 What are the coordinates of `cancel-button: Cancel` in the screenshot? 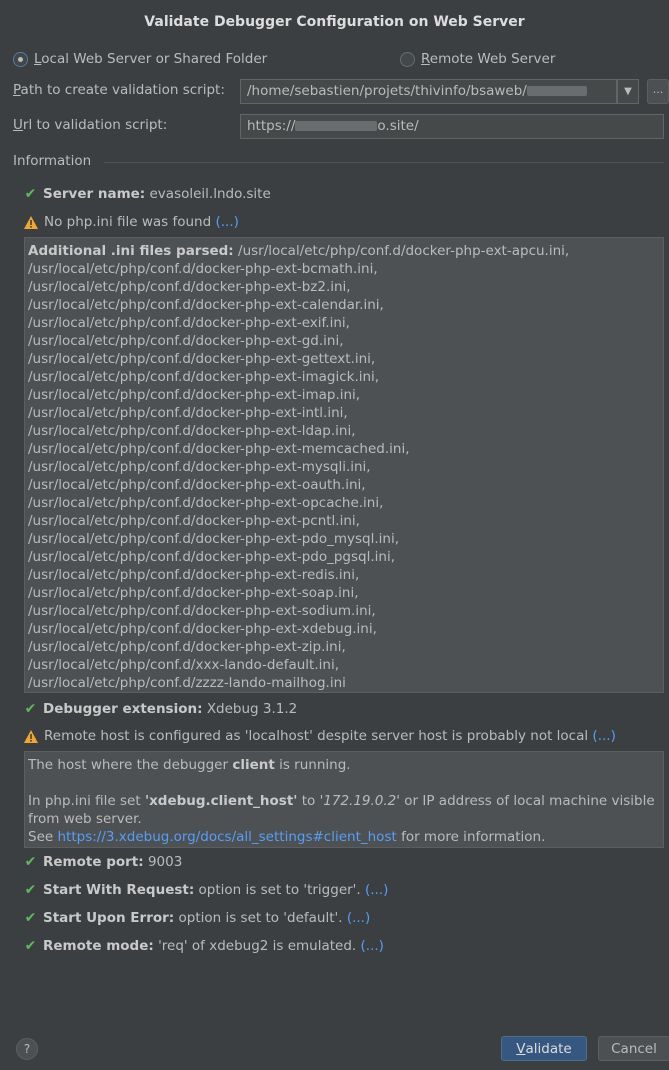 It's located at (633, 1048).